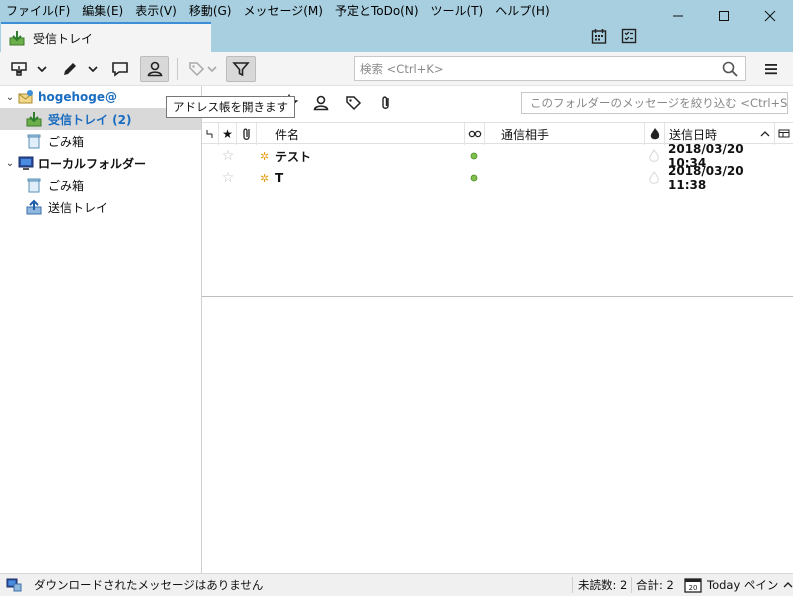 The width and height of the screenshot is (793, 596). What do you see at coordinates (564, 134) in the screenshot?
I see `correspondent-column-header: 通信相手` at bounding box center [564, 134].